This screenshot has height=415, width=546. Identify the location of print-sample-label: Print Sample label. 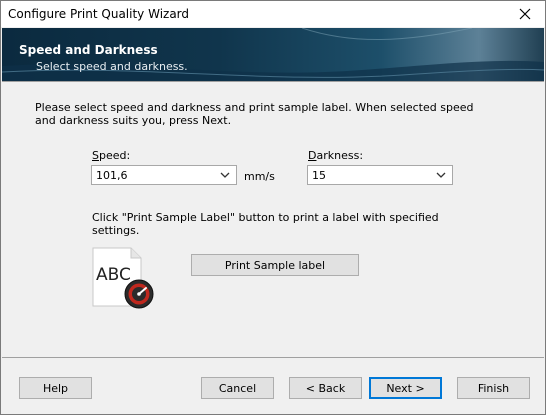
(275, 265).